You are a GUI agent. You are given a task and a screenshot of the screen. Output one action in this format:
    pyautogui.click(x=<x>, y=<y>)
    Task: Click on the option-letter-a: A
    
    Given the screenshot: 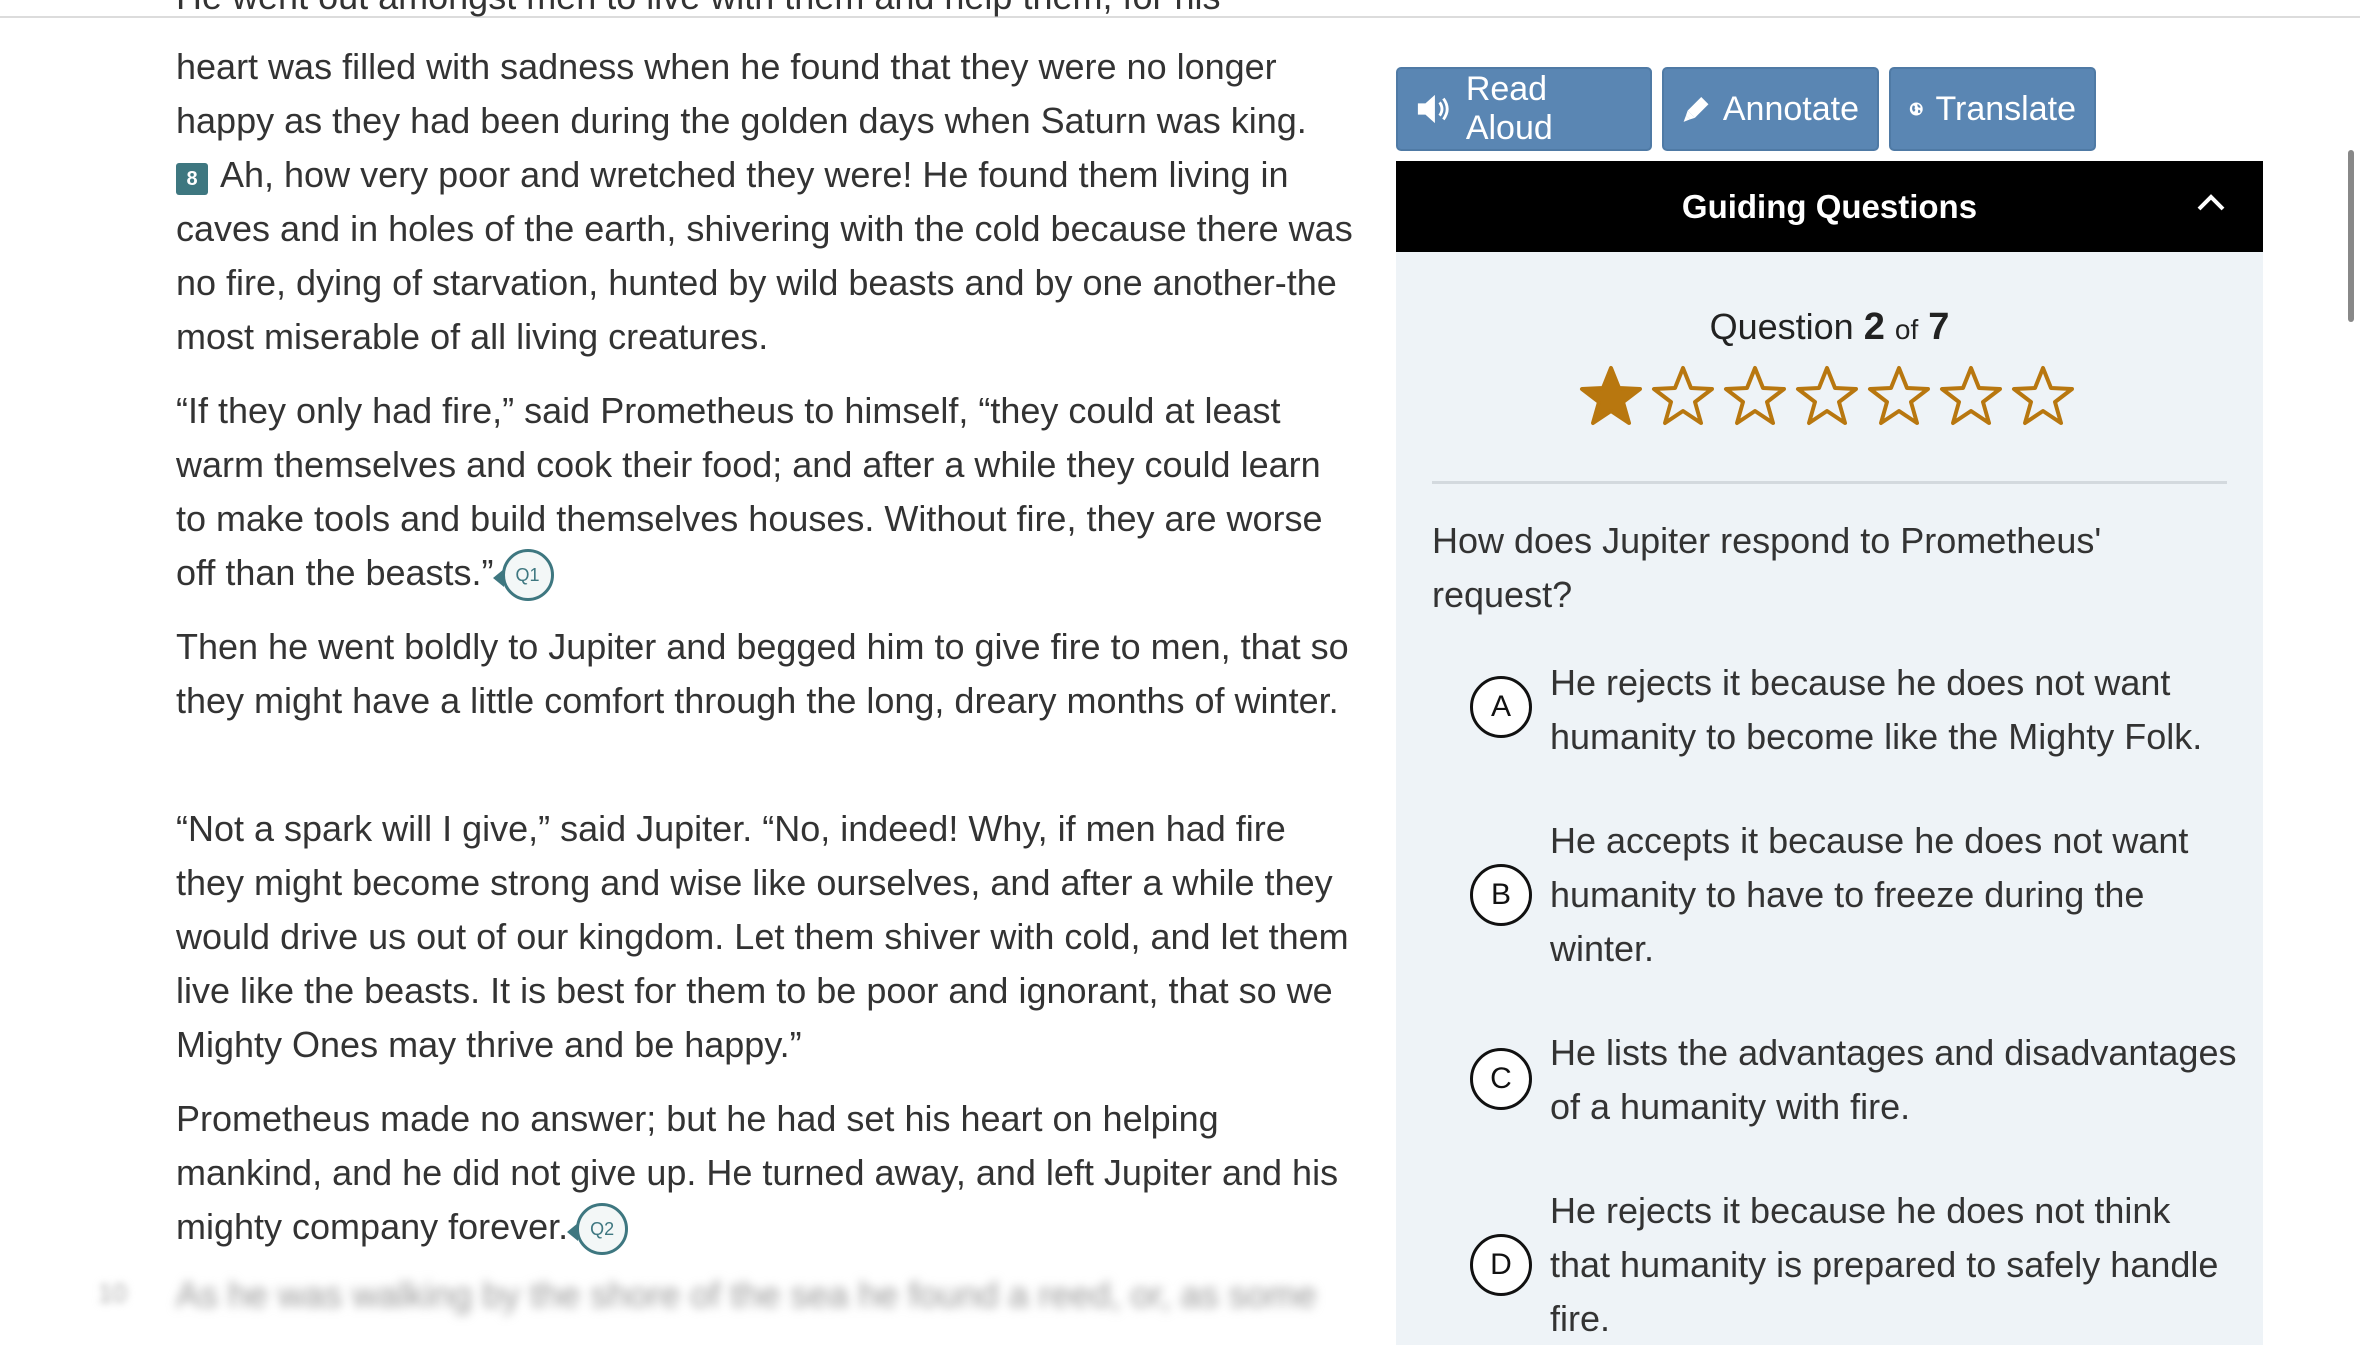 What is the action you would take?
    pyautogui.click(x=1501, y=707)
    